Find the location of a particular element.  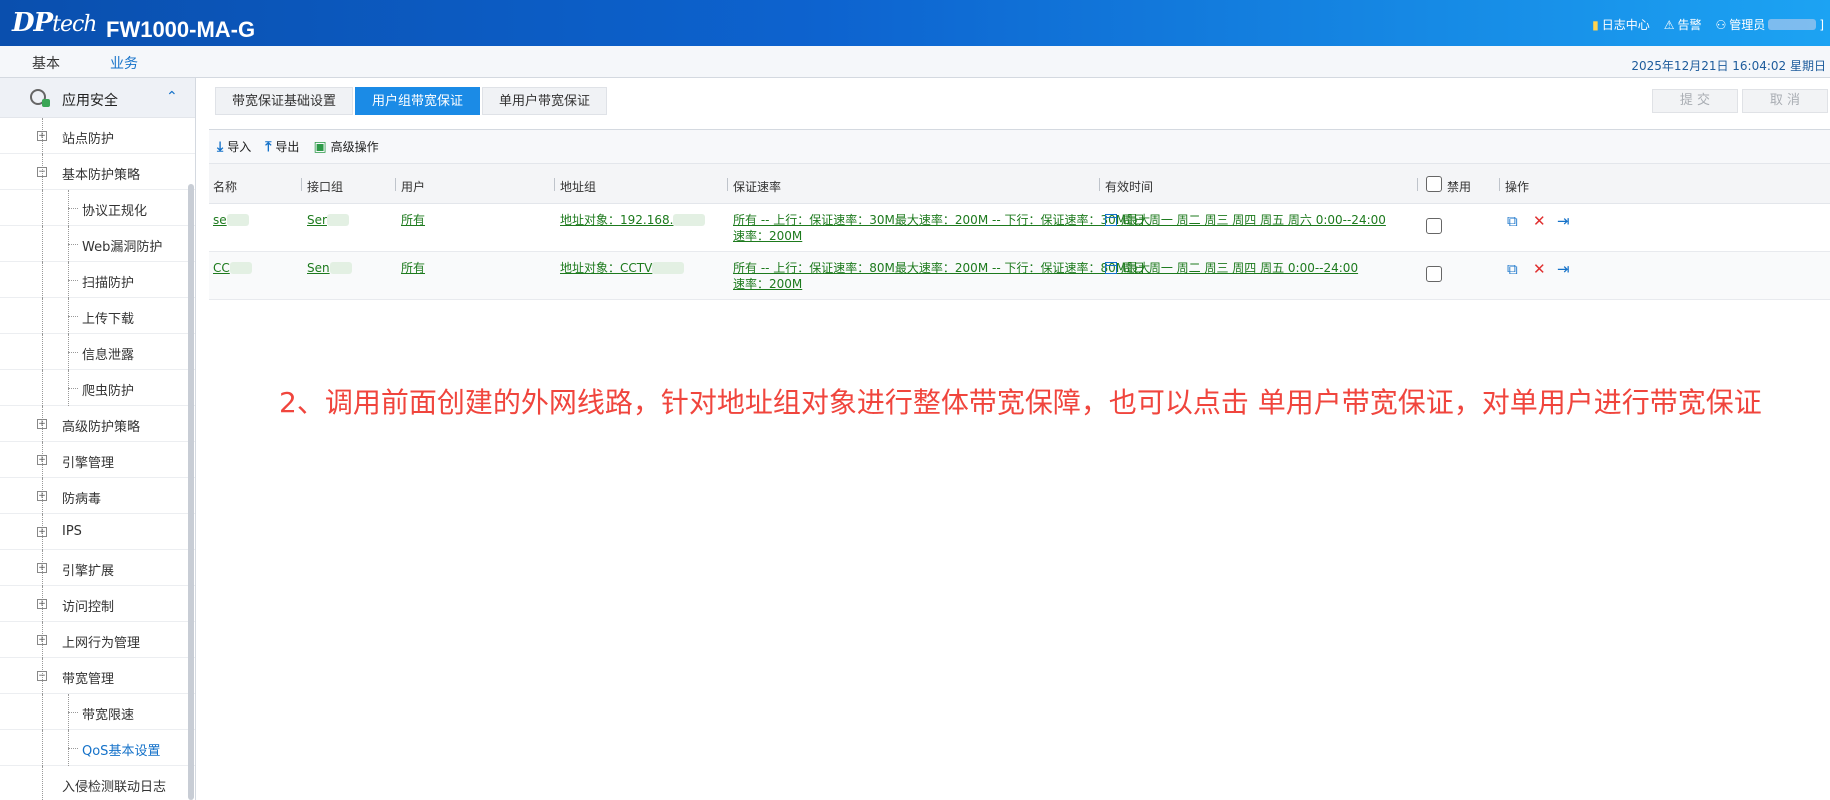

alarm-link: ⚠ 告警 is located at coordinates (1683, 24).